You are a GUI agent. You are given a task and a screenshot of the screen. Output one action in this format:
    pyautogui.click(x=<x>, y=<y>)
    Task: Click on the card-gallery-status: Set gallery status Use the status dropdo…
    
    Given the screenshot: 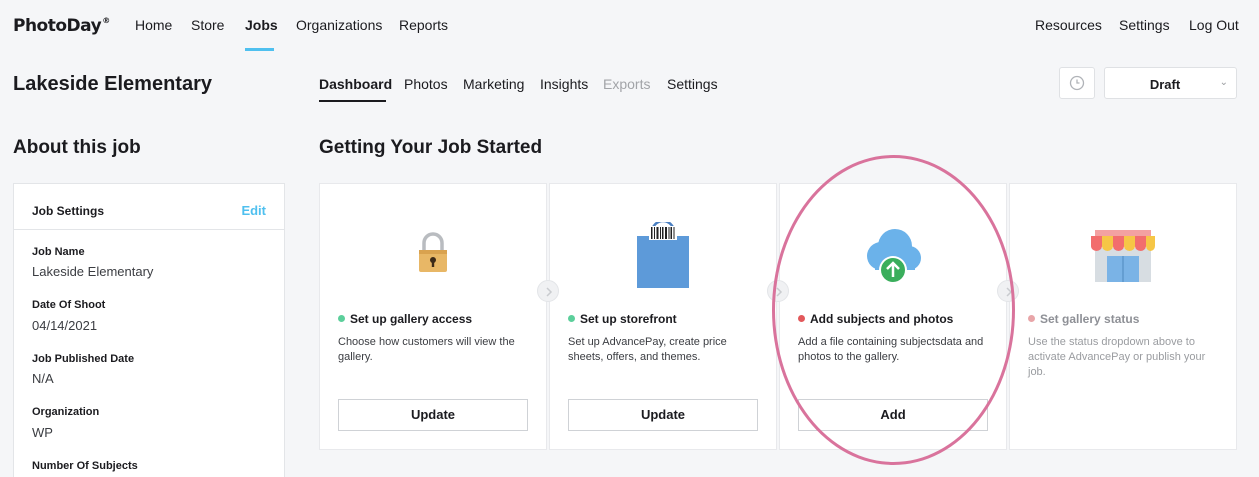 What is the action you would take?
    pyautogui.click(x=1123, y=316)
    